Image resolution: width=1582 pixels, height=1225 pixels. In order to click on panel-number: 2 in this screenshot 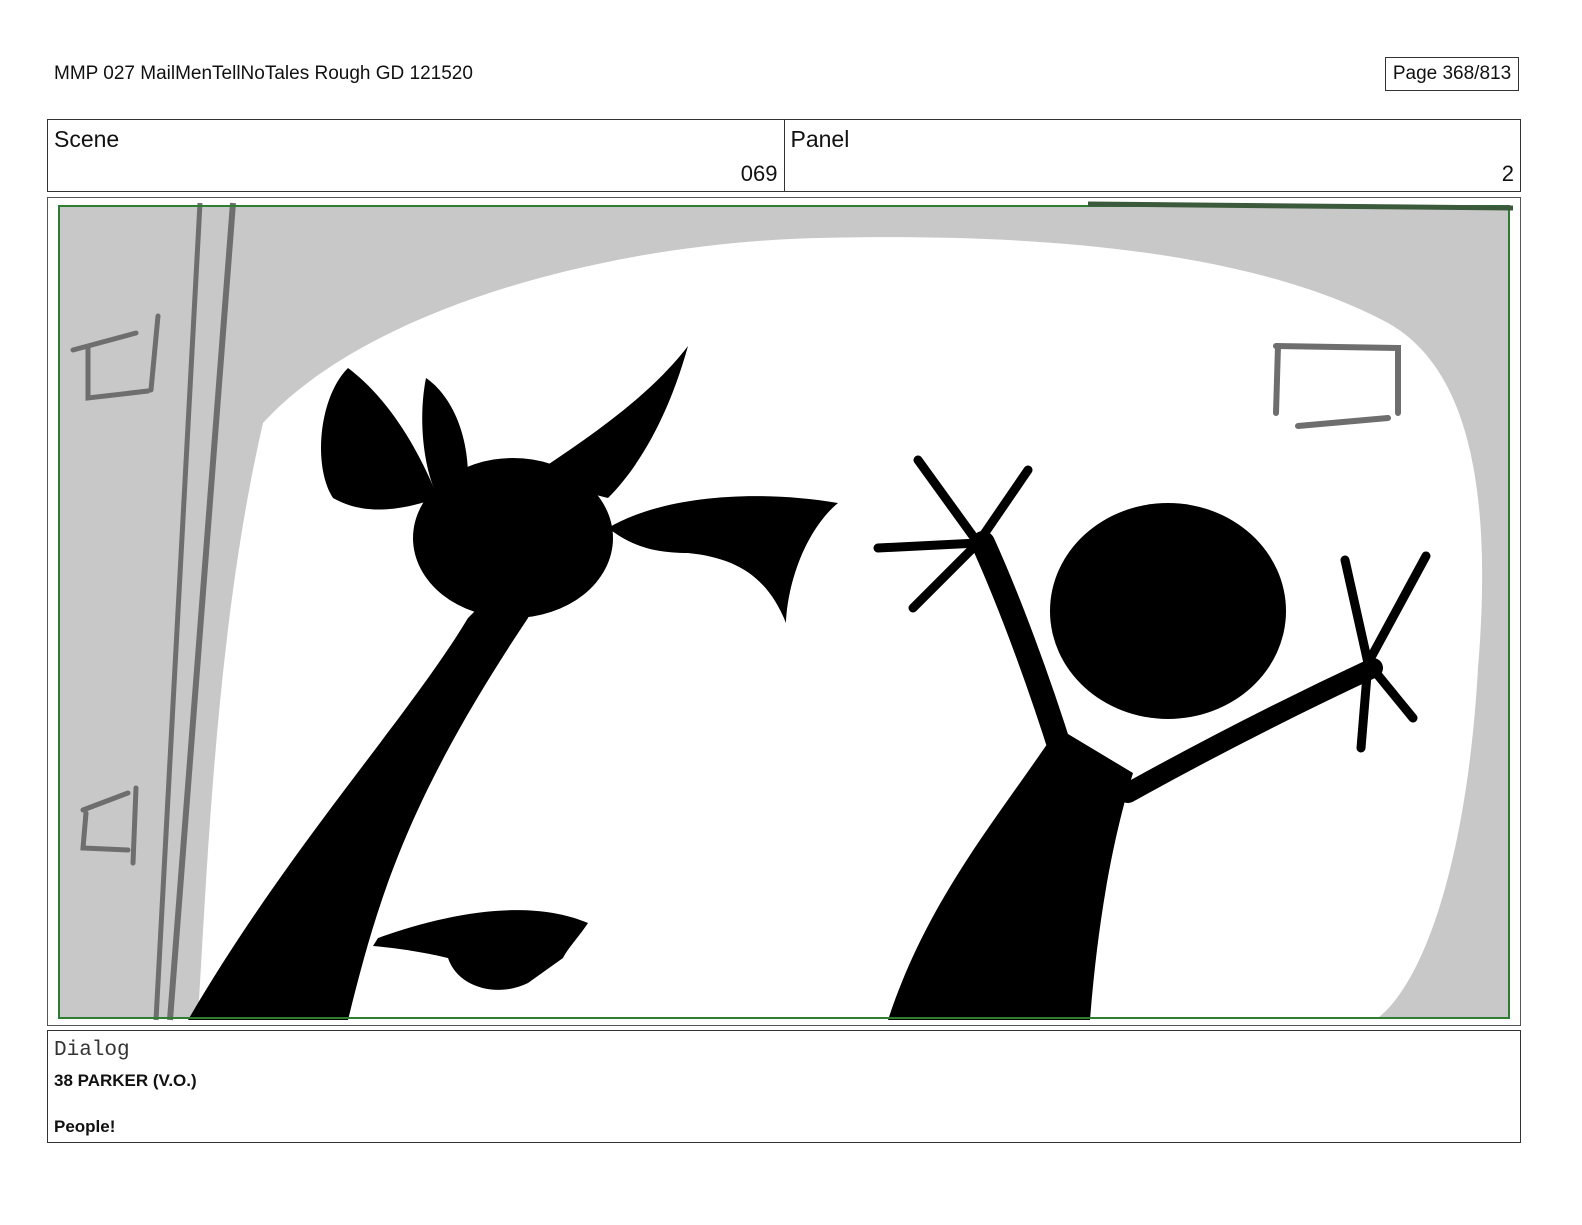, I will do `click(1507, 173)`.